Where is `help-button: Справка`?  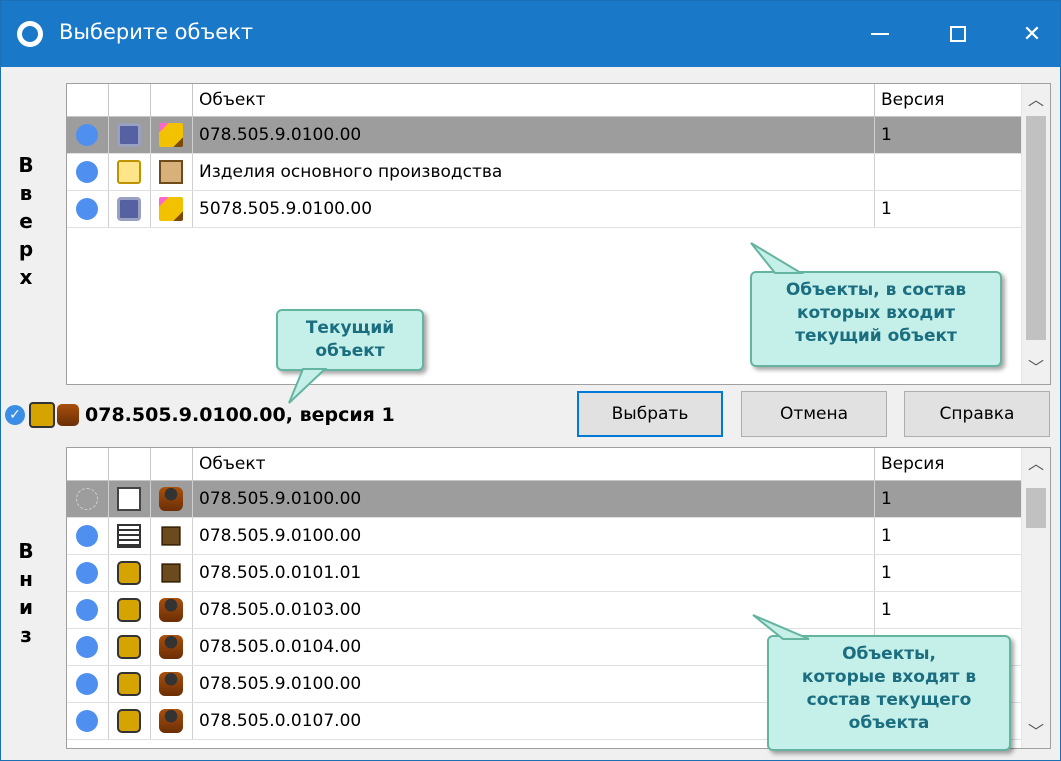 help-button: Справка is located at coordinates (977, 414).